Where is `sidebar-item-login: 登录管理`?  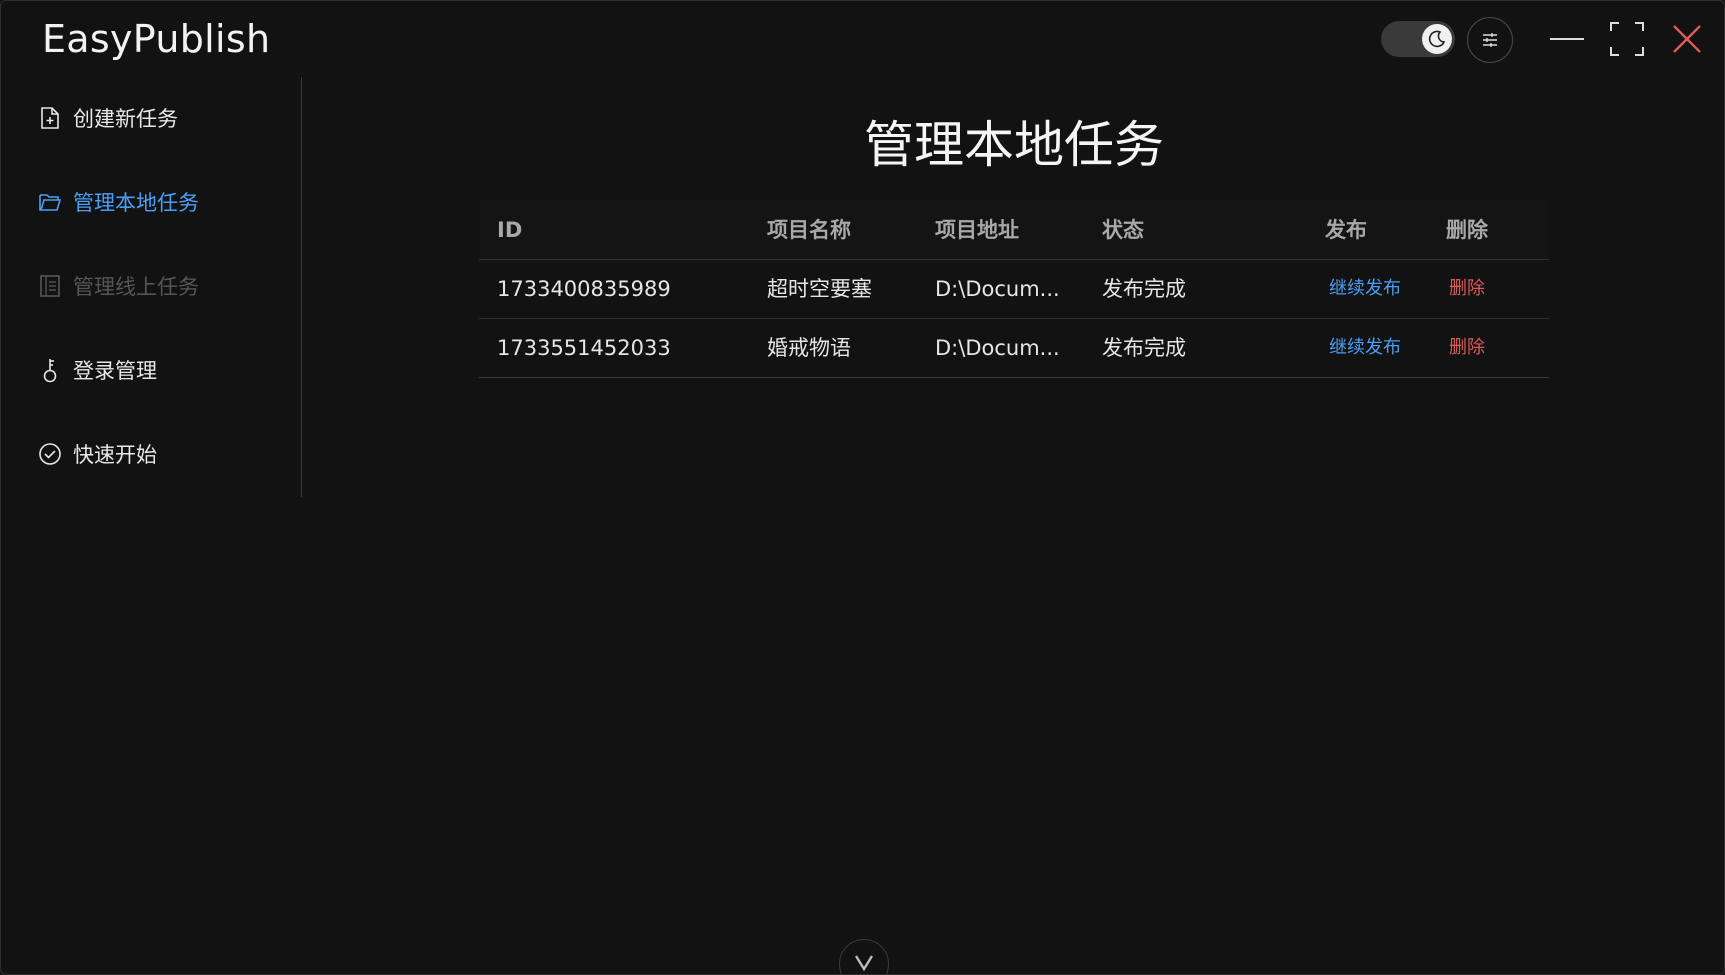
sidebar-item-login: 登录管理 is located at coordinates (97, 370).